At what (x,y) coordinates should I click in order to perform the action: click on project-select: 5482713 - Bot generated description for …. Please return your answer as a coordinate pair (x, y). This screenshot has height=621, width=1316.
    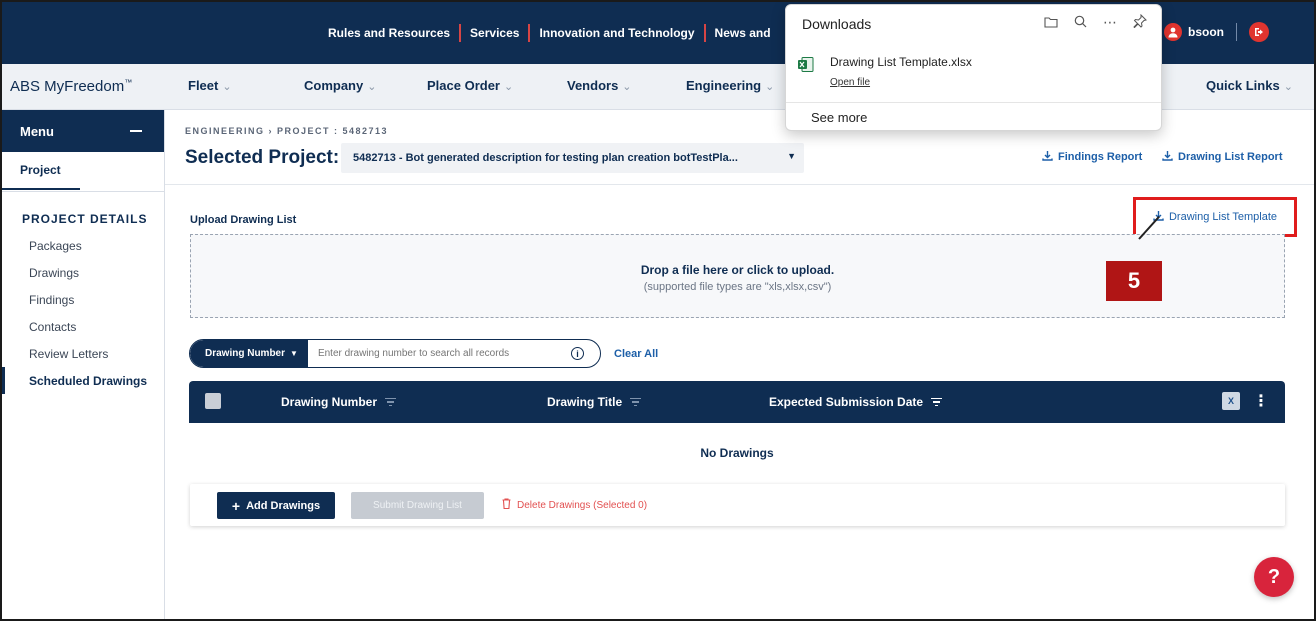
    Looking at the image, I should click on (572, 158).